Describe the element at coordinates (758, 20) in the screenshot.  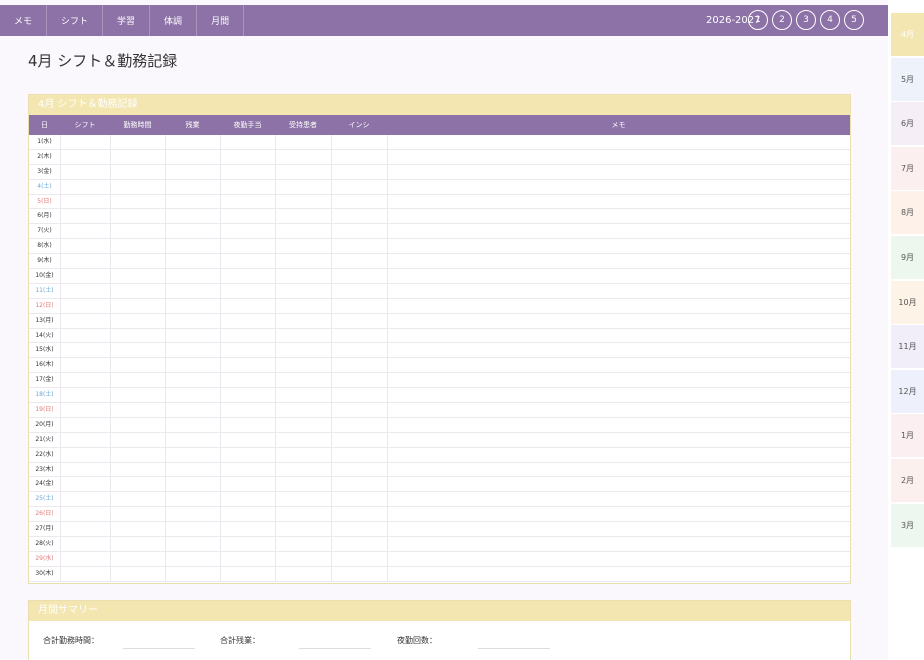
I see `circle-button-1: 1` at that location.